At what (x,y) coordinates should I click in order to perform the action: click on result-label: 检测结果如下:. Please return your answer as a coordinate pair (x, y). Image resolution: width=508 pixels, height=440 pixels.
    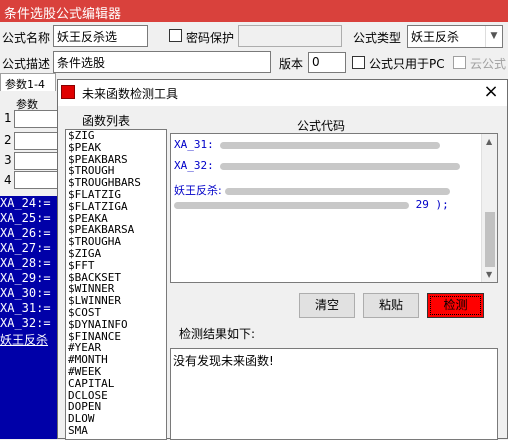
    Looking at the image, I should click on (217, 334).